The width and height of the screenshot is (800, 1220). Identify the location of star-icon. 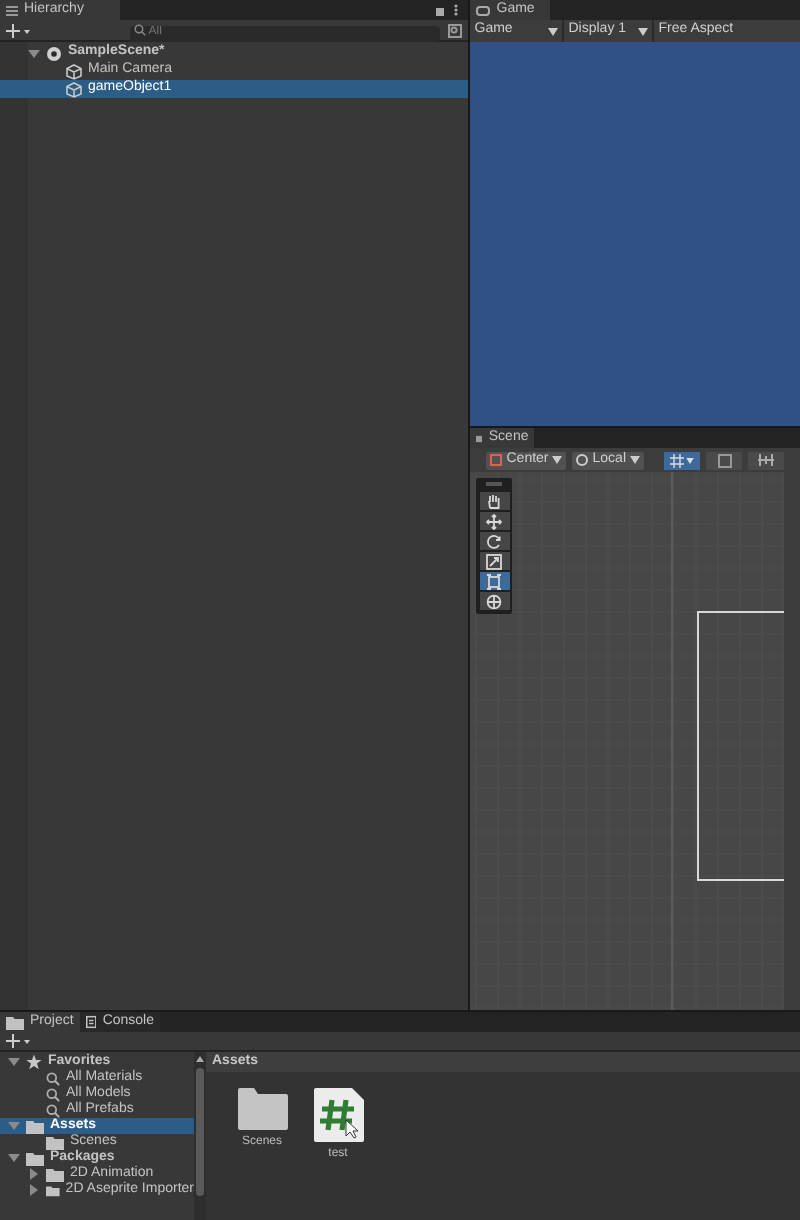
(34, 1062).